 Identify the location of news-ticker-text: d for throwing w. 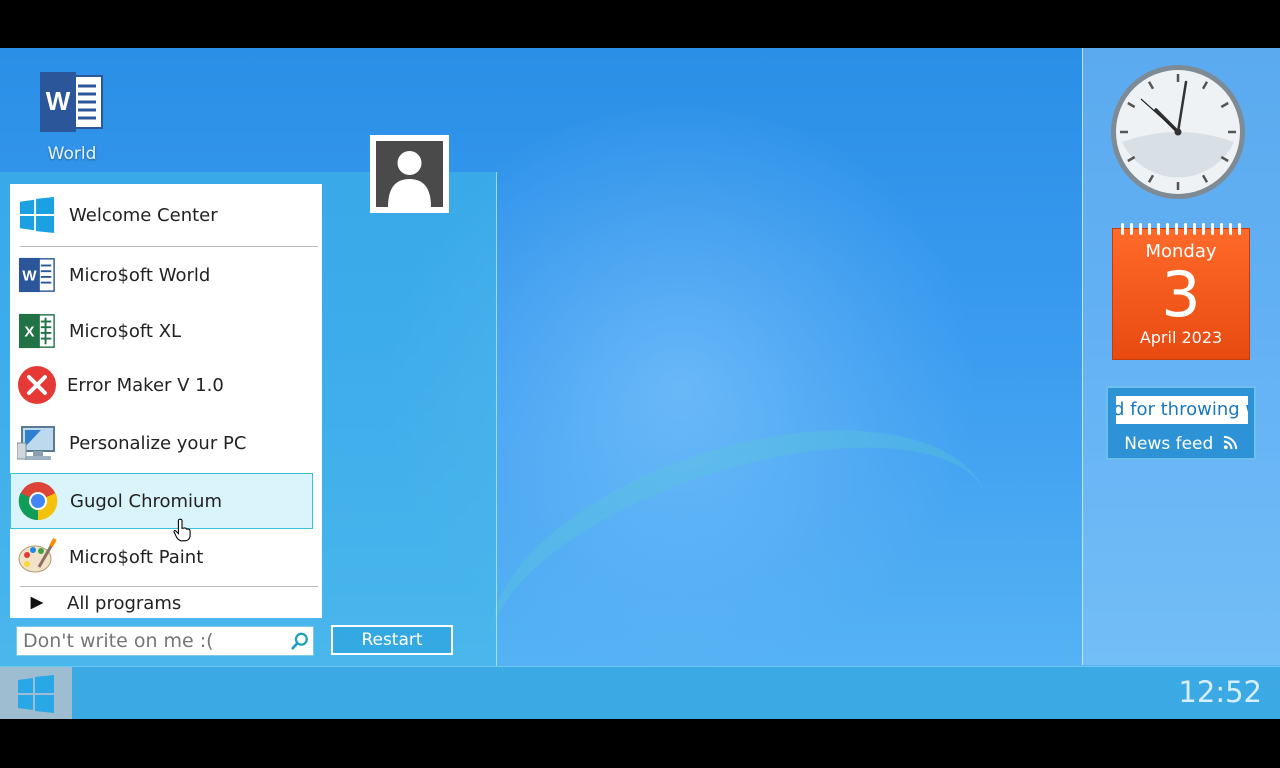
(1182, 409).